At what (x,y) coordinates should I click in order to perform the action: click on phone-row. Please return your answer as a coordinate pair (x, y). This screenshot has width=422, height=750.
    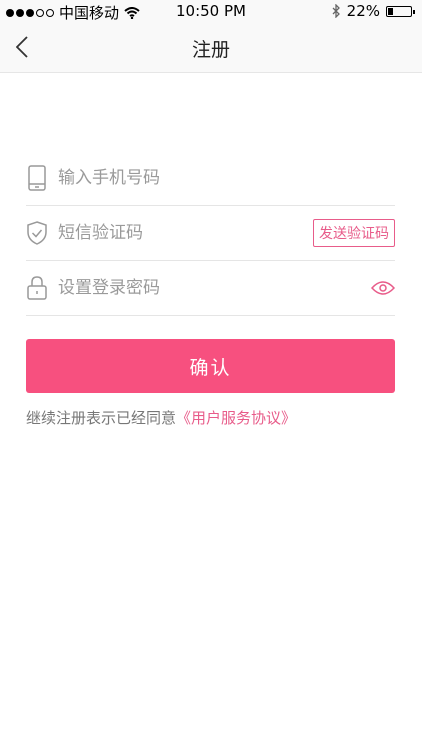
    Looking at the image, I should click on (210, 178).